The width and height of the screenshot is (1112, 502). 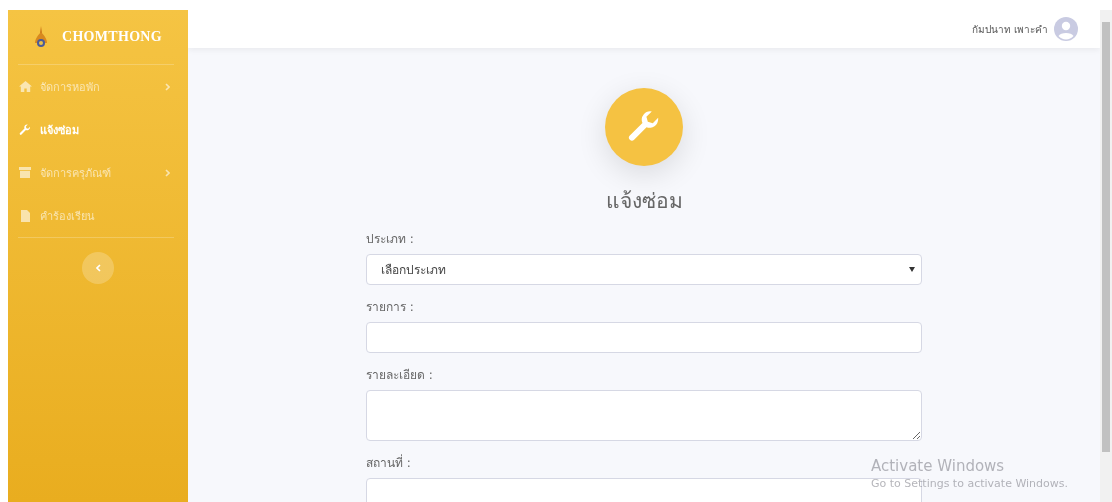 What do you see at coordinates (1066, 29) in the screenshot?
I see `user-avatar-icon` at bounding box center [1066, 29].